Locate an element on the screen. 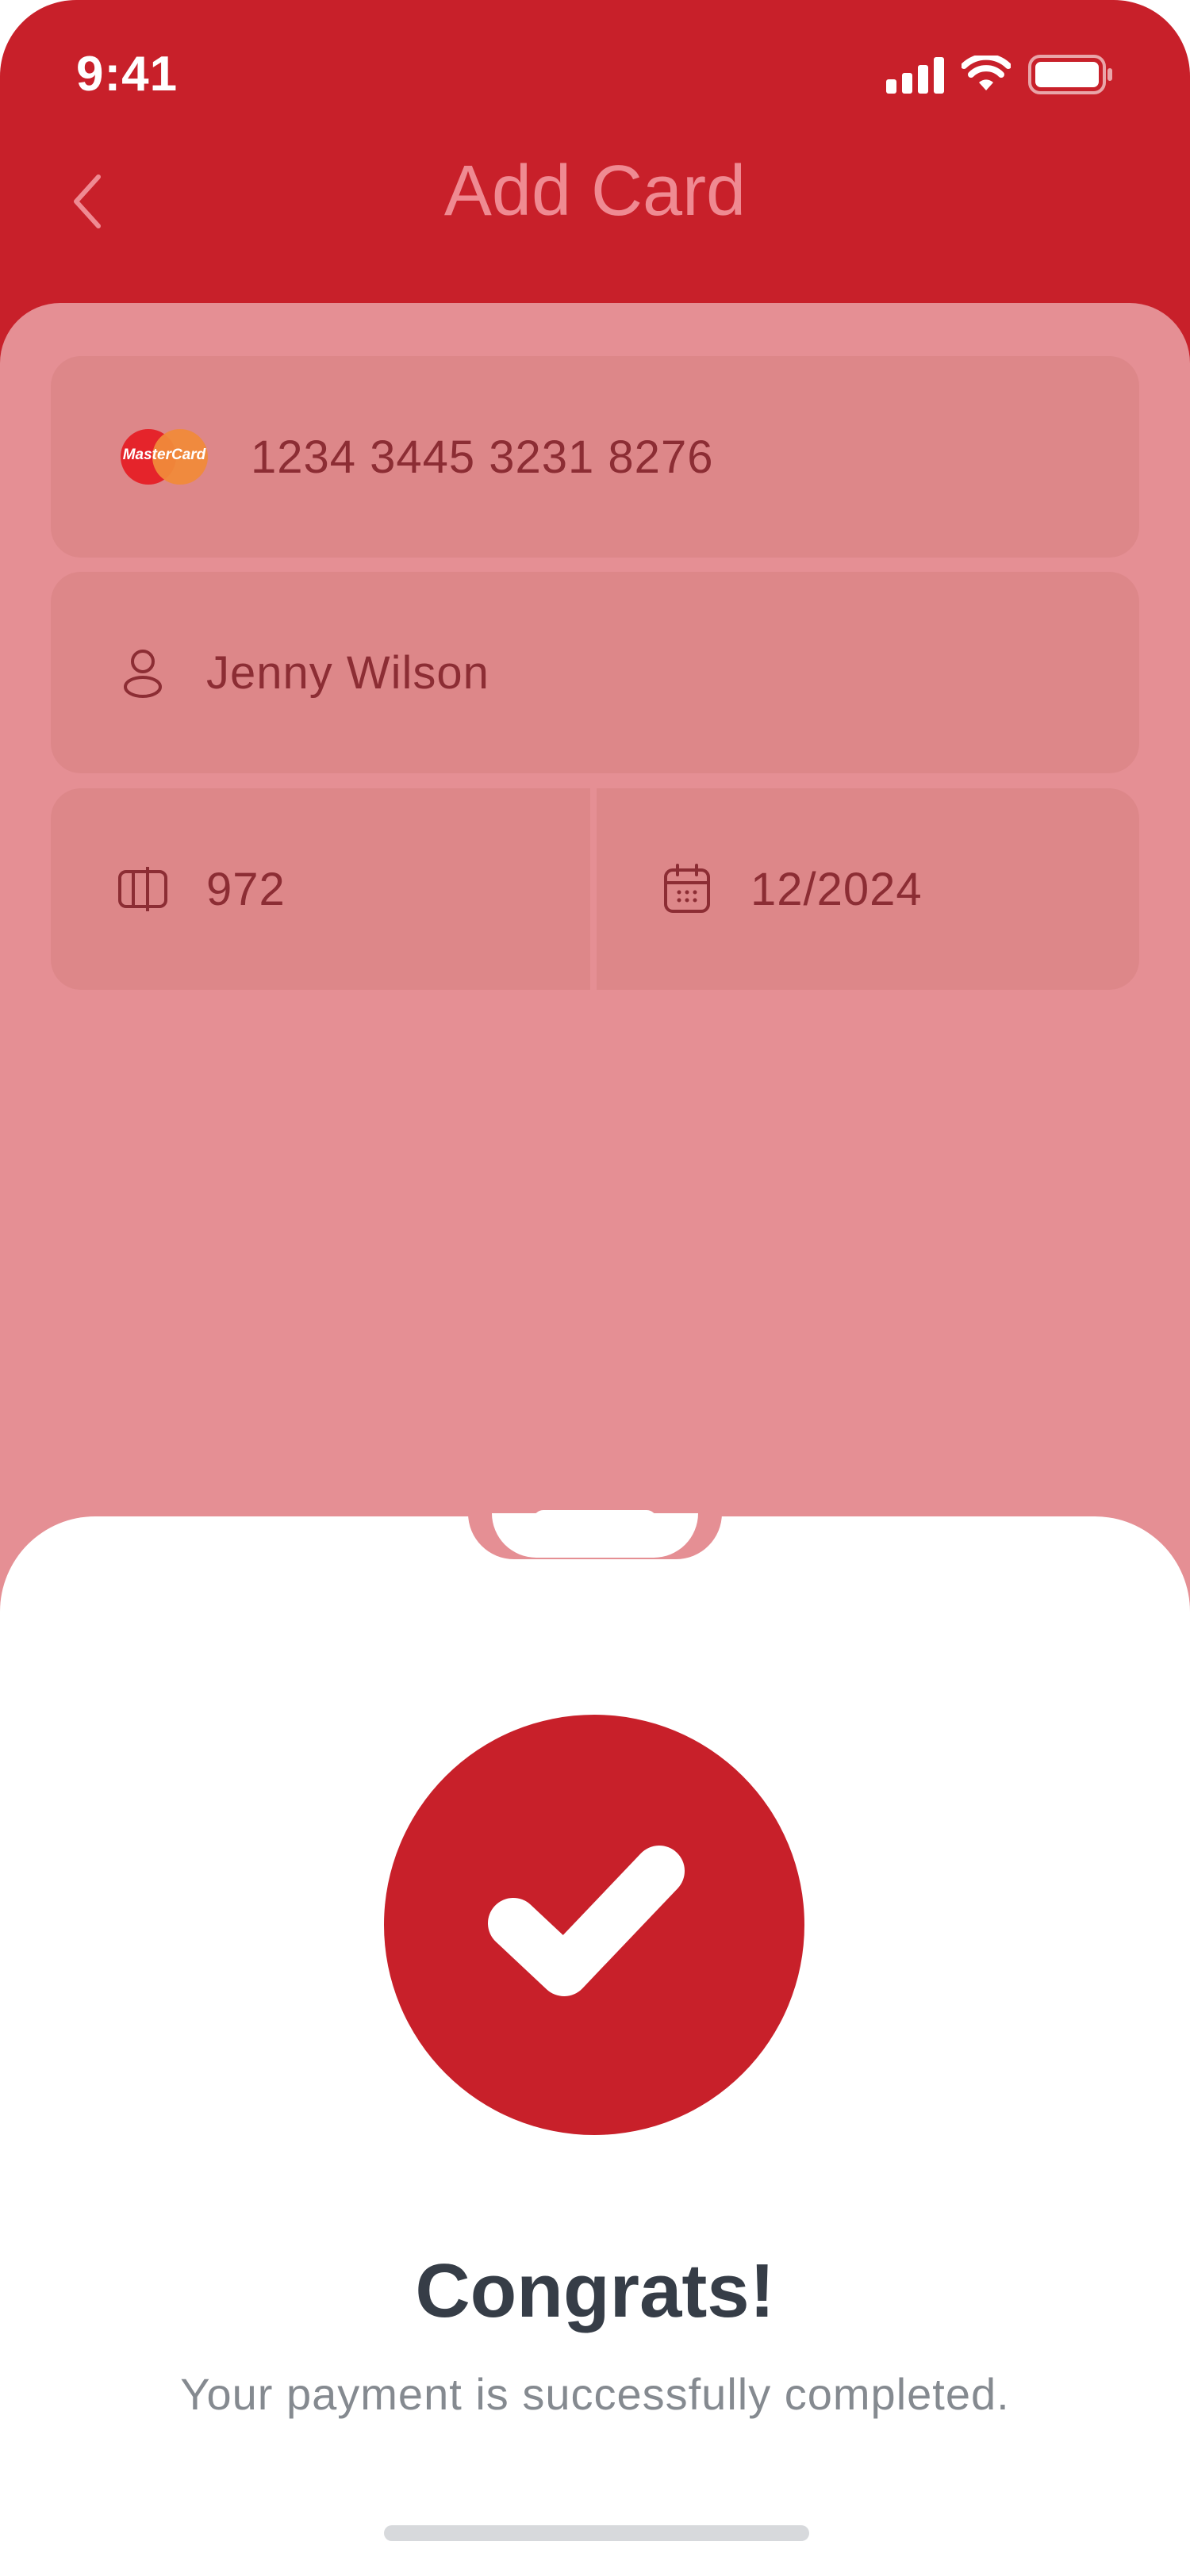  expiry-field: 12/2024 is located at coordinates (868, 889).